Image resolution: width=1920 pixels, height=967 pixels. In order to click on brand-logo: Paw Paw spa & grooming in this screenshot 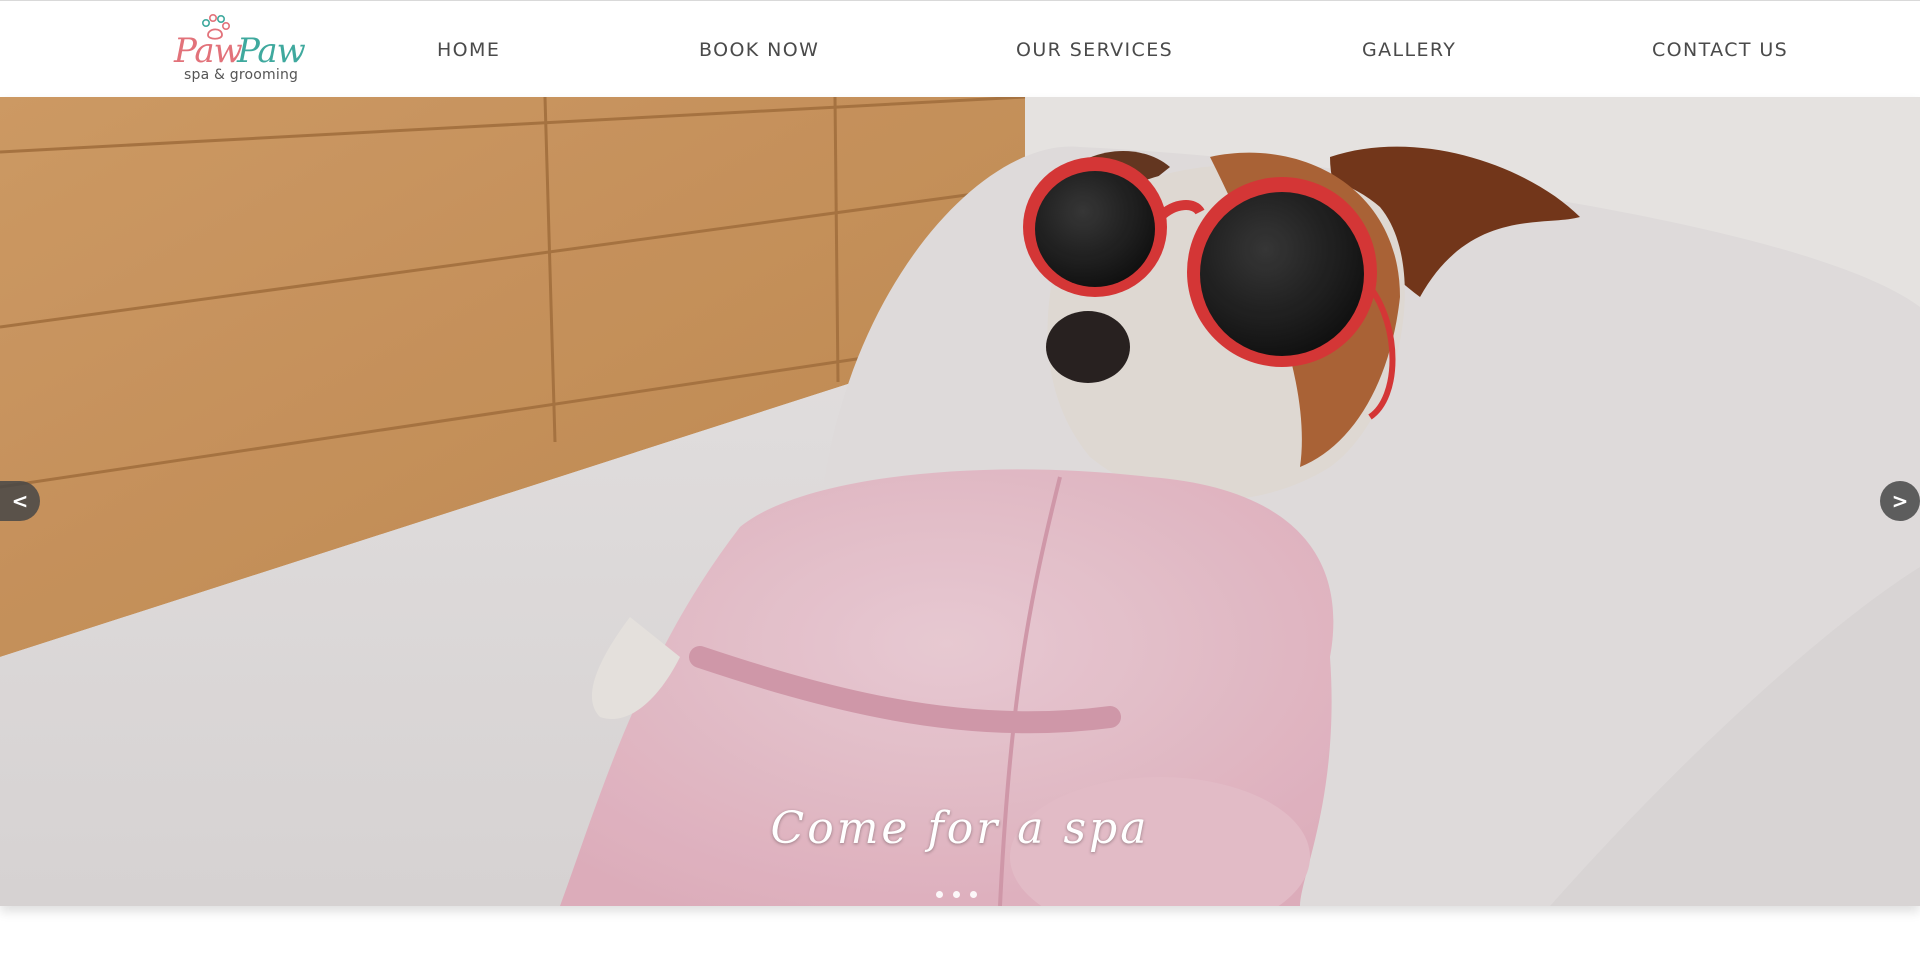, I will do `click(239, 48)`.